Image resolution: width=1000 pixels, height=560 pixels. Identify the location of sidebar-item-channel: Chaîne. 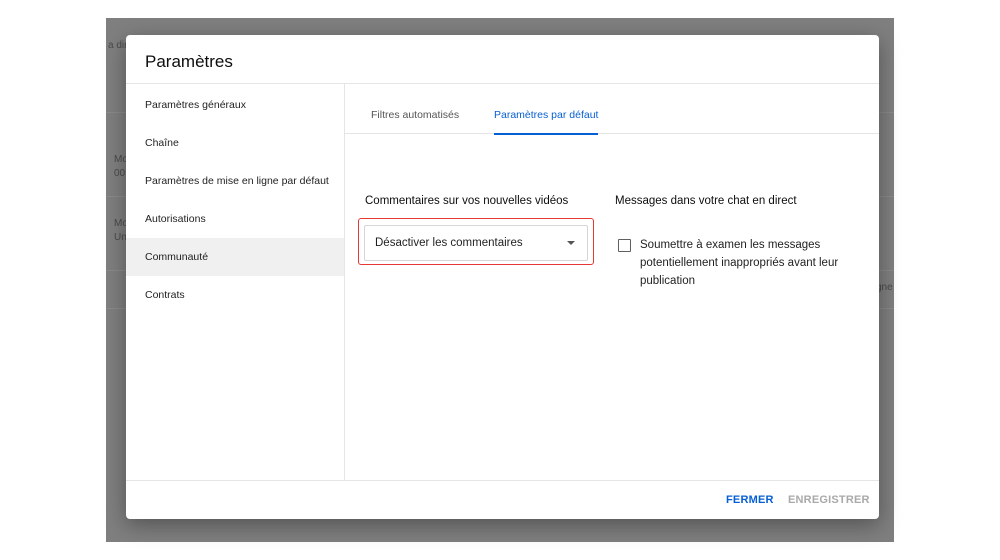
(235, 143).